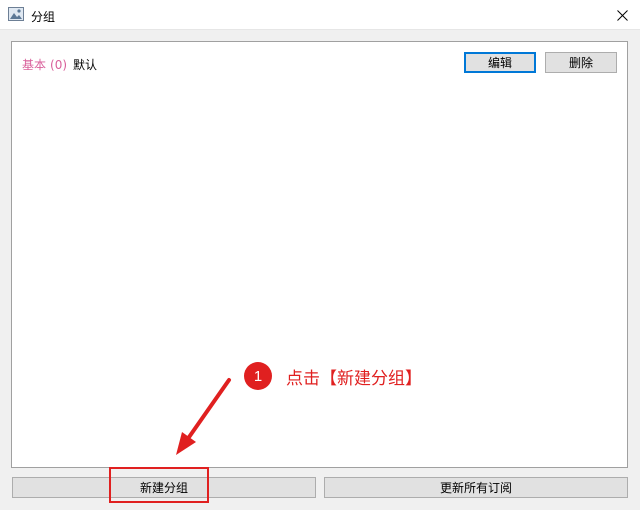  I want to click on close-button, so click(622, 15).